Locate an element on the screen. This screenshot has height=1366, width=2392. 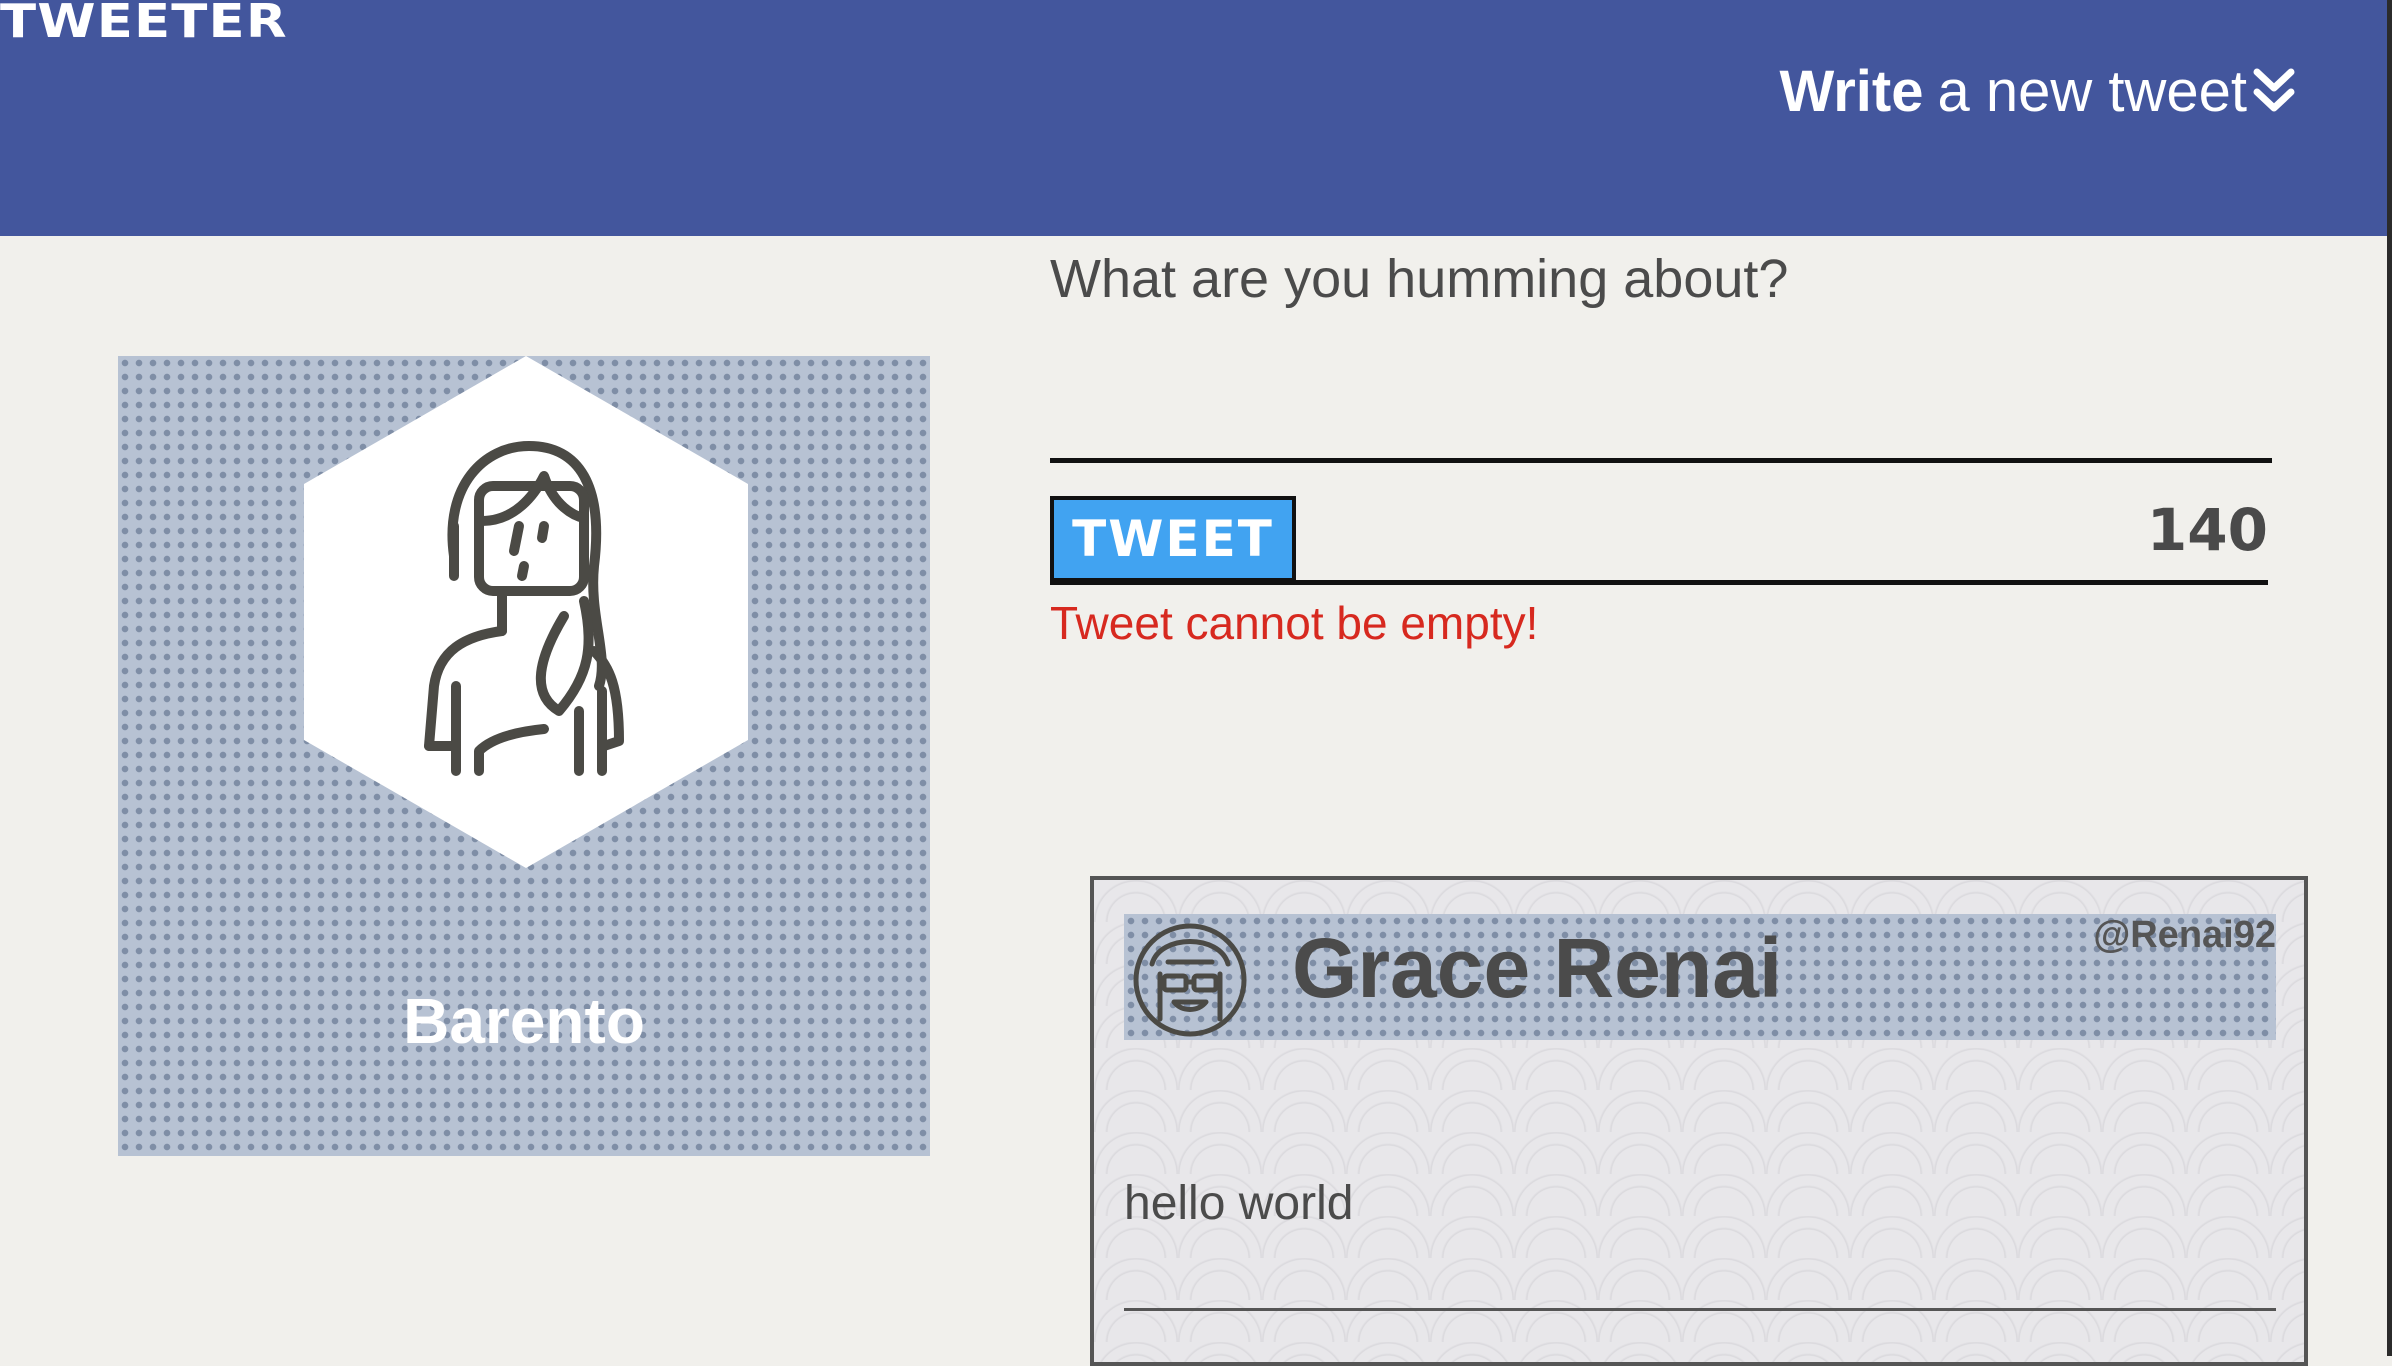
brand-logo: TWEETER is located at coordinates (144, 24).